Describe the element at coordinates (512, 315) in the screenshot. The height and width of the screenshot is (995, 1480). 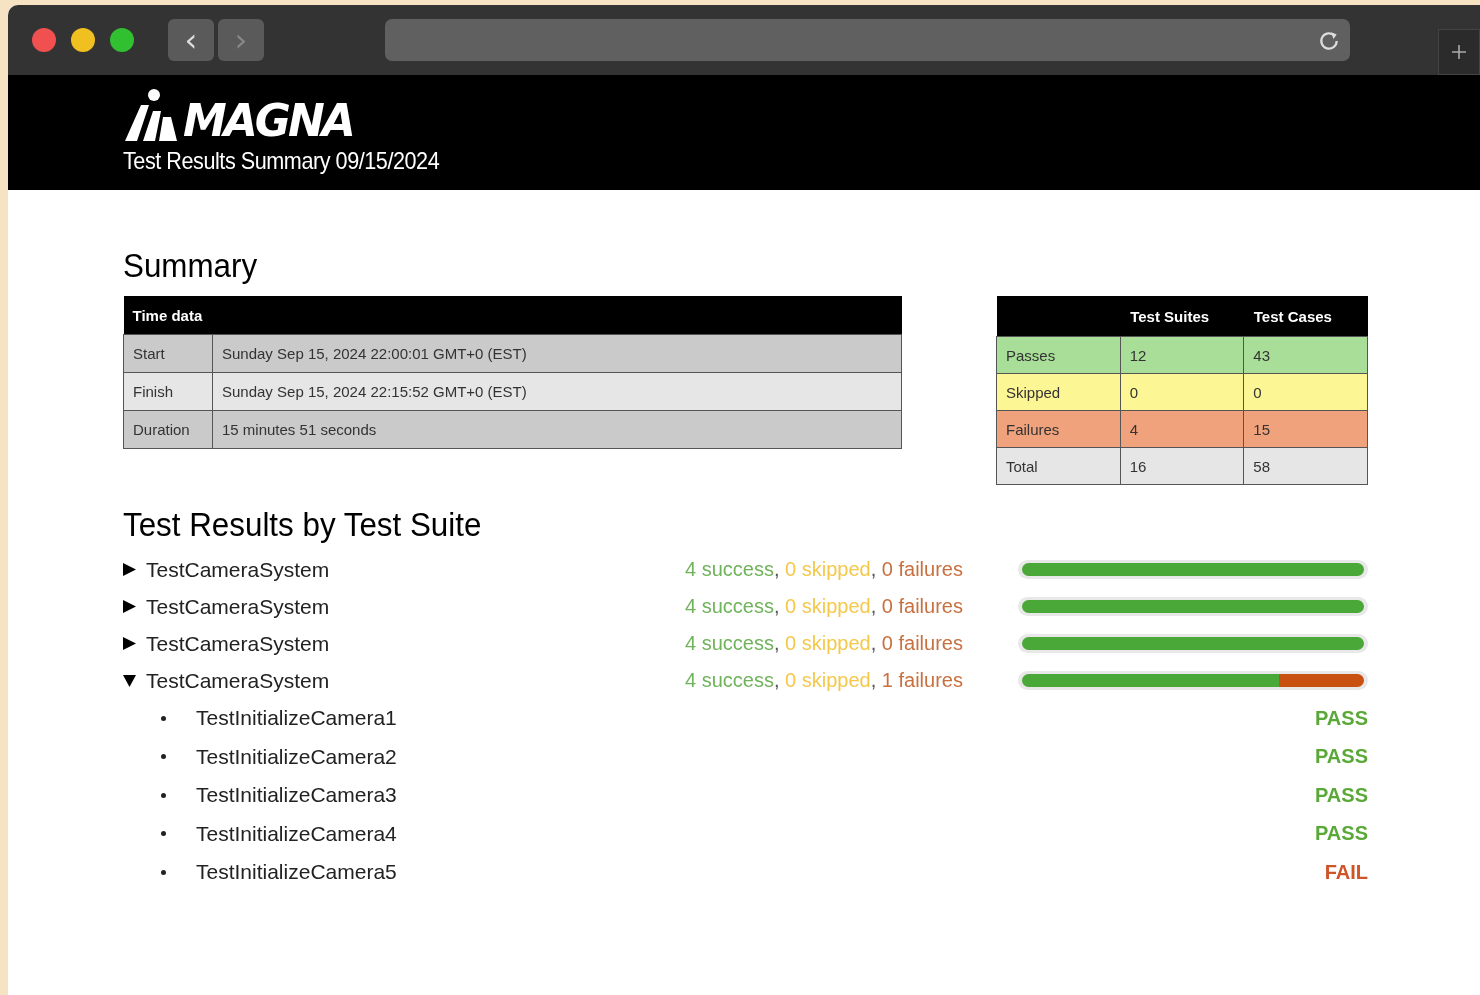
I see `table-header: Time data` at that location.